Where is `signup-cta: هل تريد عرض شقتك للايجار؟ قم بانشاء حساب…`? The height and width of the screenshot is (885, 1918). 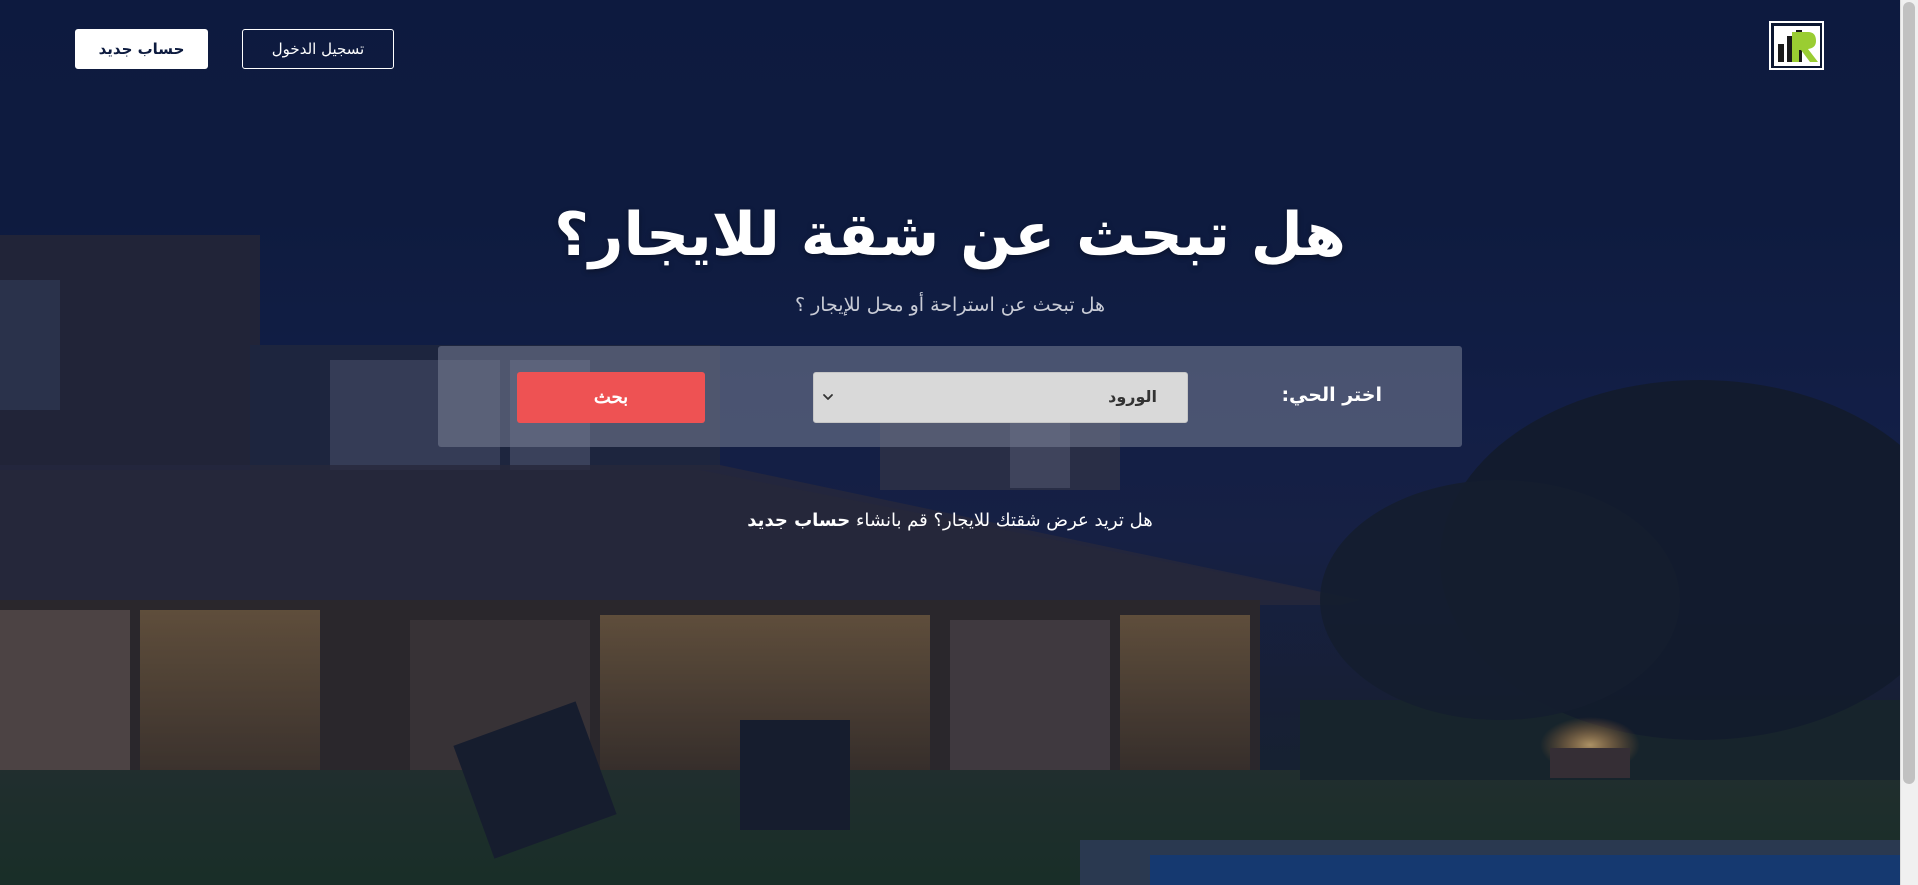 signup-cta: هل تريد عرض شقتك للايجار؟ قم بانشاء حساب… is located at coordinates (950, 520).